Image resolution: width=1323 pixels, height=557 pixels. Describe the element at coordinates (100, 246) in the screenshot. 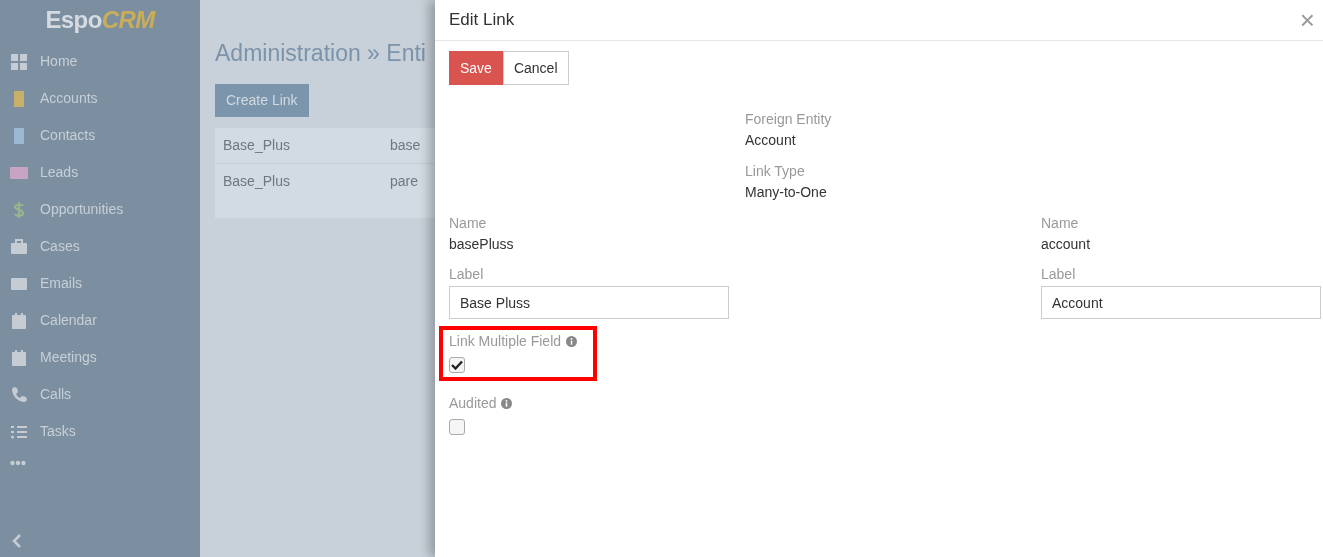

I see `sidebar-item: Cases` at that location.